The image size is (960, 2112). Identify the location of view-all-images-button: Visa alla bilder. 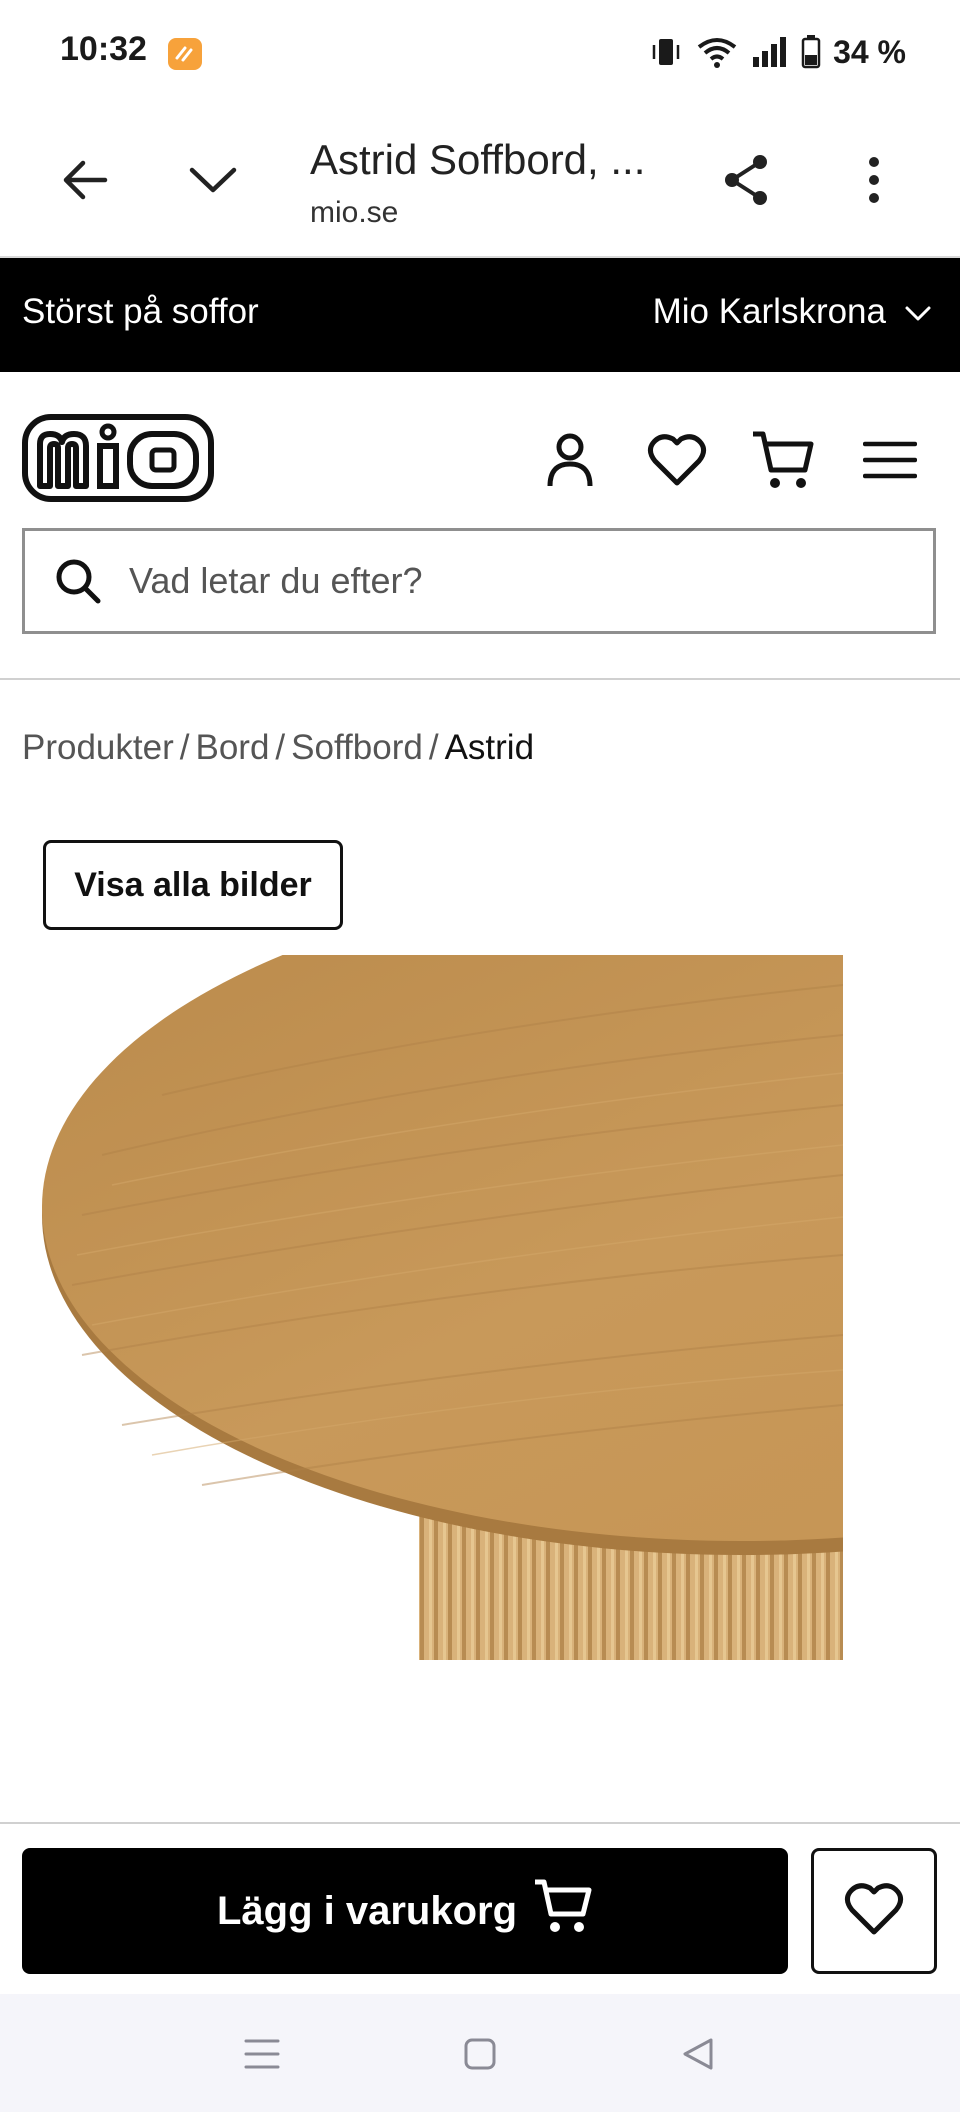
(193, 885).